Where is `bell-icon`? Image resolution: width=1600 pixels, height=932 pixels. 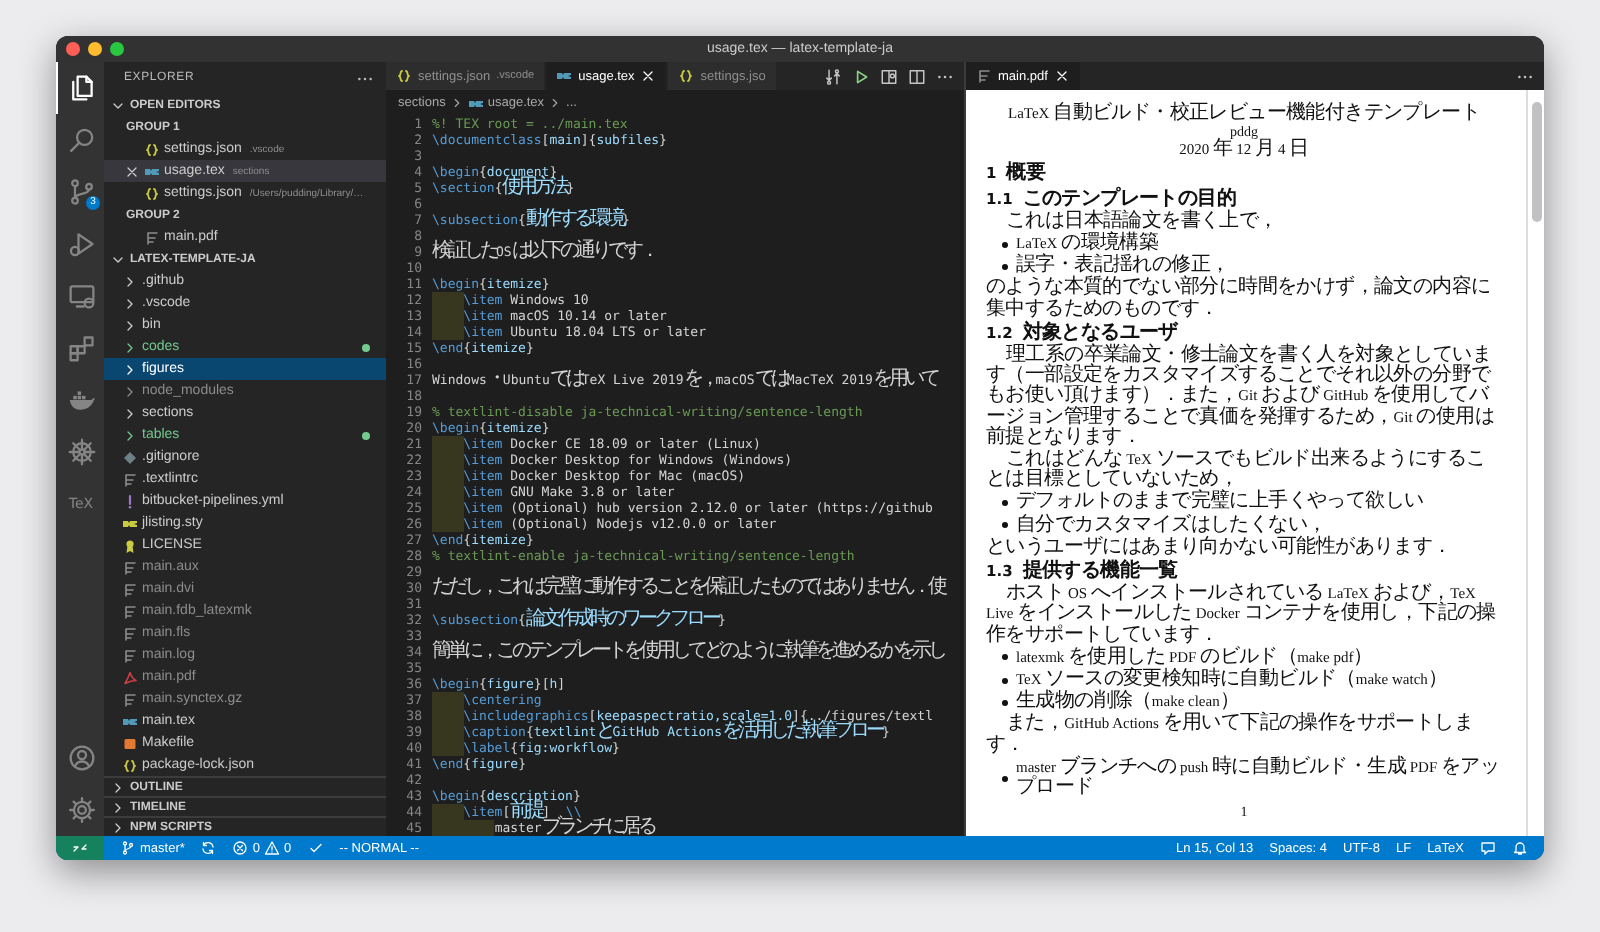
bell-icon is located at coordinates (1520, 848).